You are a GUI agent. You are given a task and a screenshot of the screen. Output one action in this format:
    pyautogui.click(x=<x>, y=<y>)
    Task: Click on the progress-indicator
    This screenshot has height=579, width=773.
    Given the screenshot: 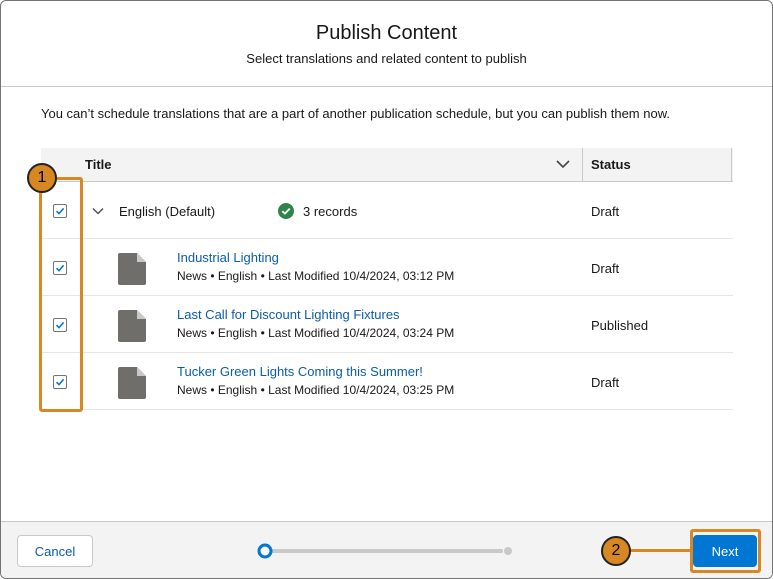 What is the action you would take?
    pyautogui.click(x=384, y=551)
    